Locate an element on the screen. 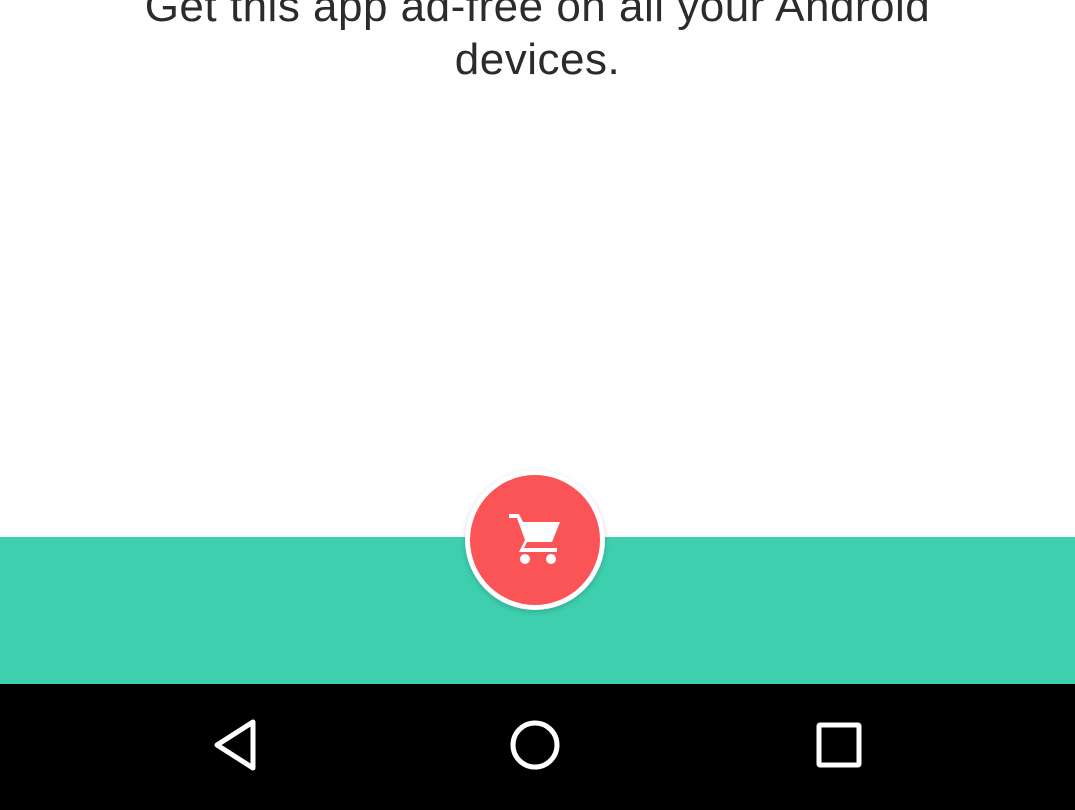 This screenshot has width=1075, height=810. home-circle-icon is located at coordinates (535, 747).